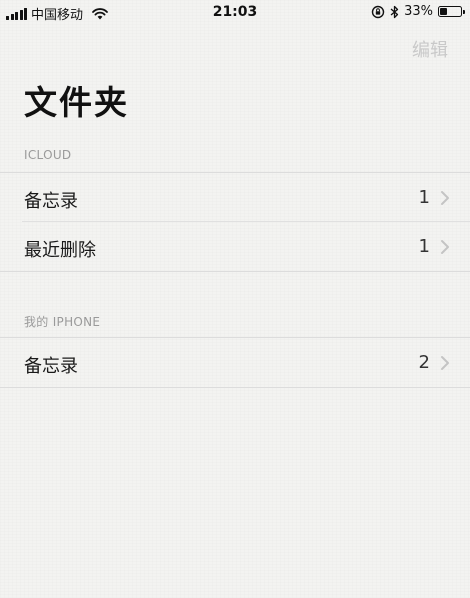 The width and height of the screenshot is (470, 598). What do you see at coordinates (235, 13) in the screenshot?
I see `status-bar: 中国移动 21:03 33%` at bounding box center [235, 13].